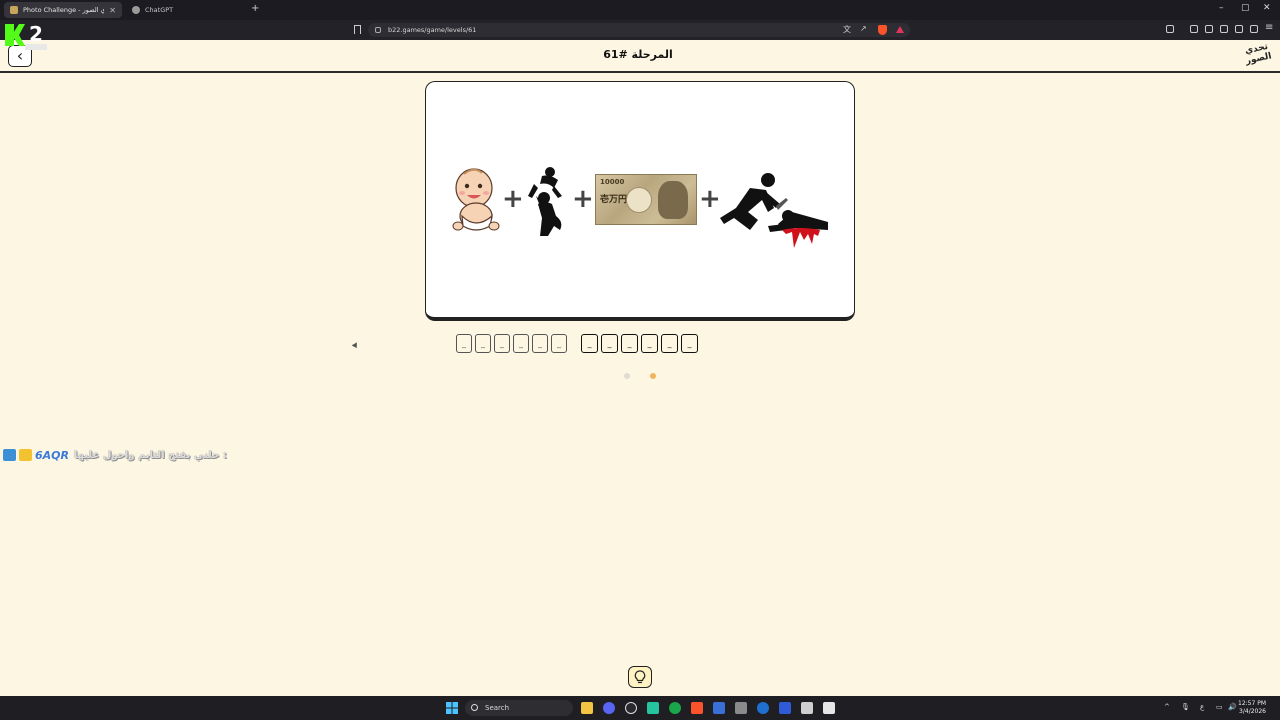 The height and width of the screenshot is (720, 1280). Describe the element at coordinates (741, 708) in the screenshot. I see `tool-icon` at that location.